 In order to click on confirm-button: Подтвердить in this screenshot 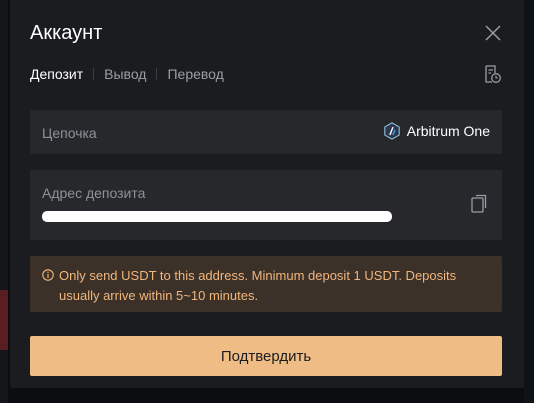, I will do `click(266, 356)`.